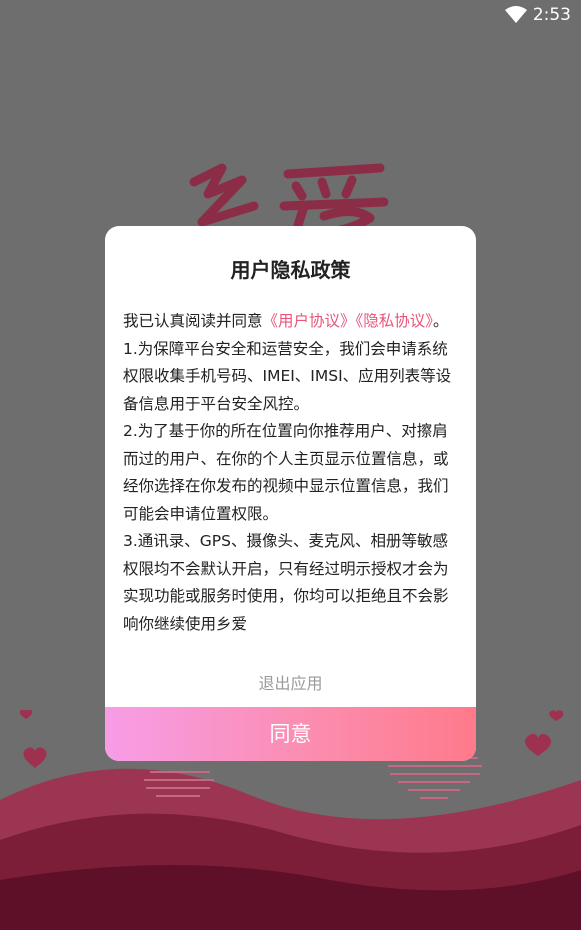  I want to click on status-time: 2:53, so click(551, 15).